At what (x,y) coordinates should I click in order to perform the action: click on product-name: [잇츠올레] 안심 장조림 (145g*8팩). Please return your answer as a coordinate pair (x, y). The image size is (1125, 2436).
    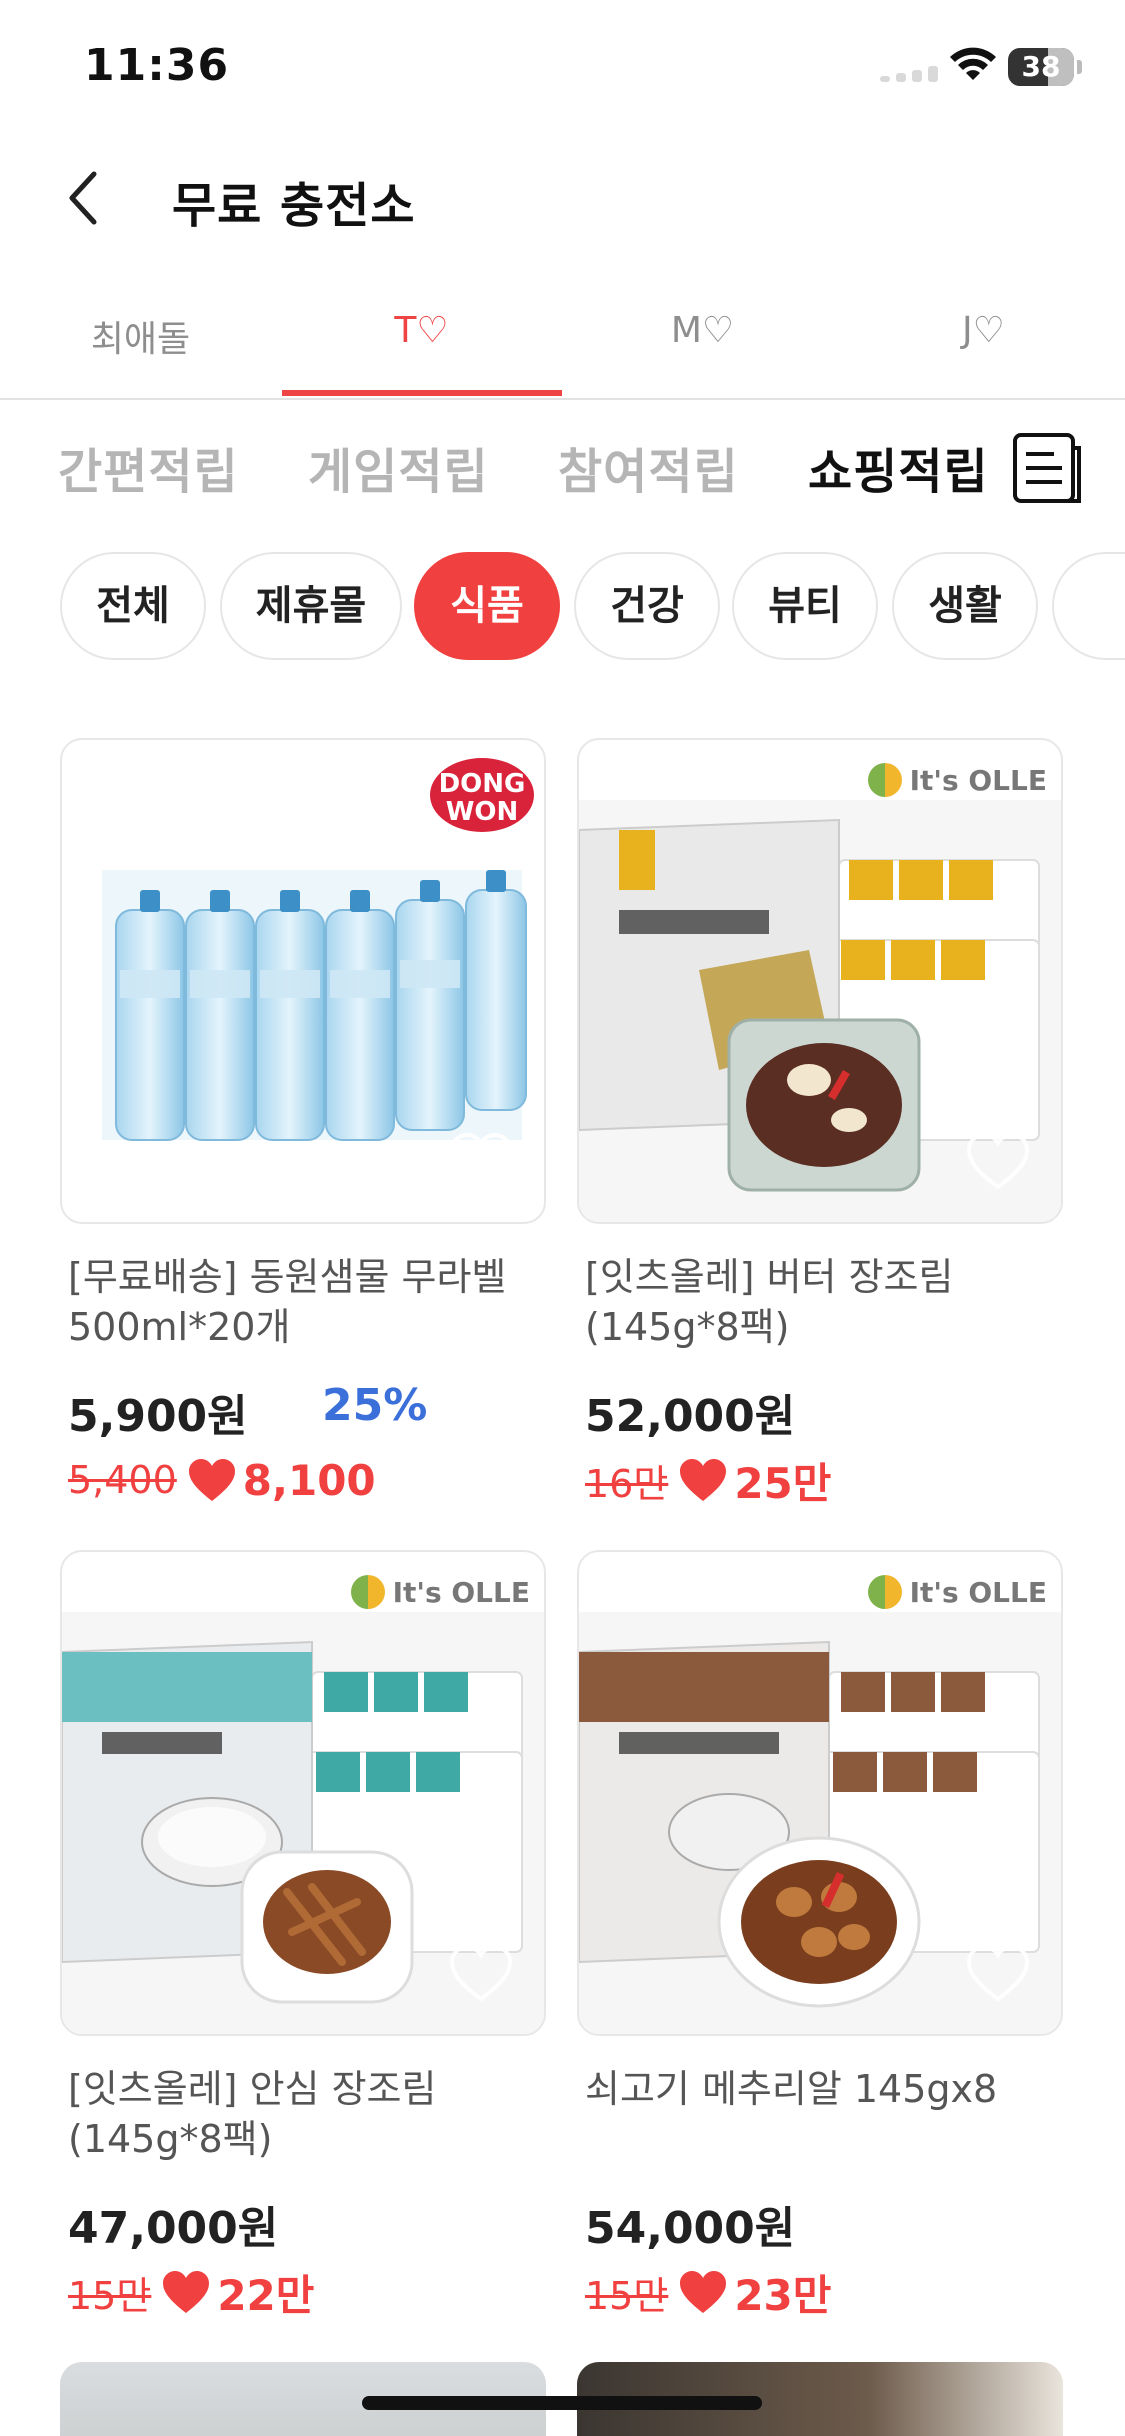
    Looking at the image, I should click on (252, 2114).